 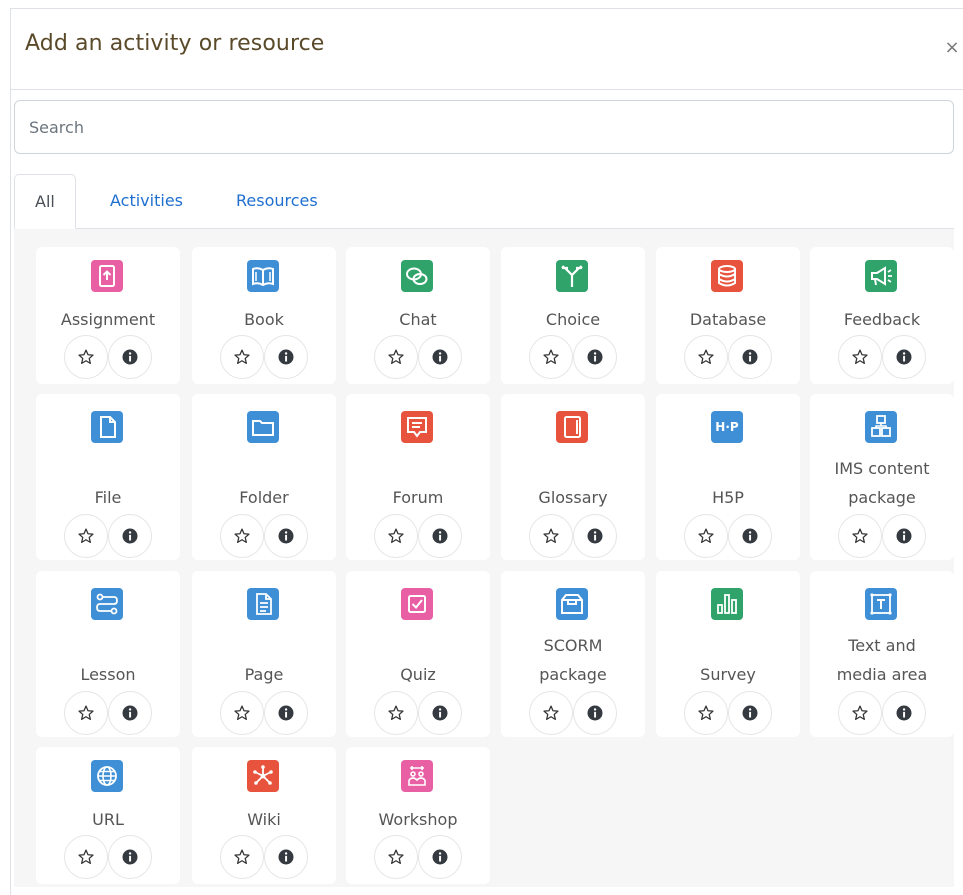 I want to click on module-card-h5p: H·P H5P, so click(x=728, y=477).